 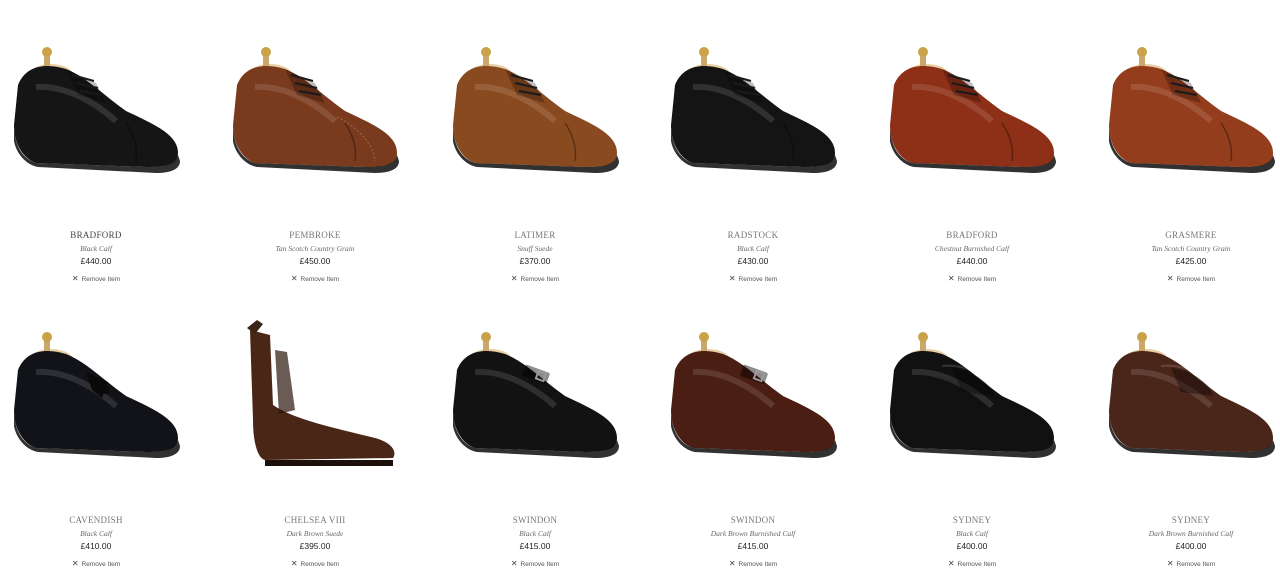 I want to click on product-price: £425.00, so click(x=1191, y=261).